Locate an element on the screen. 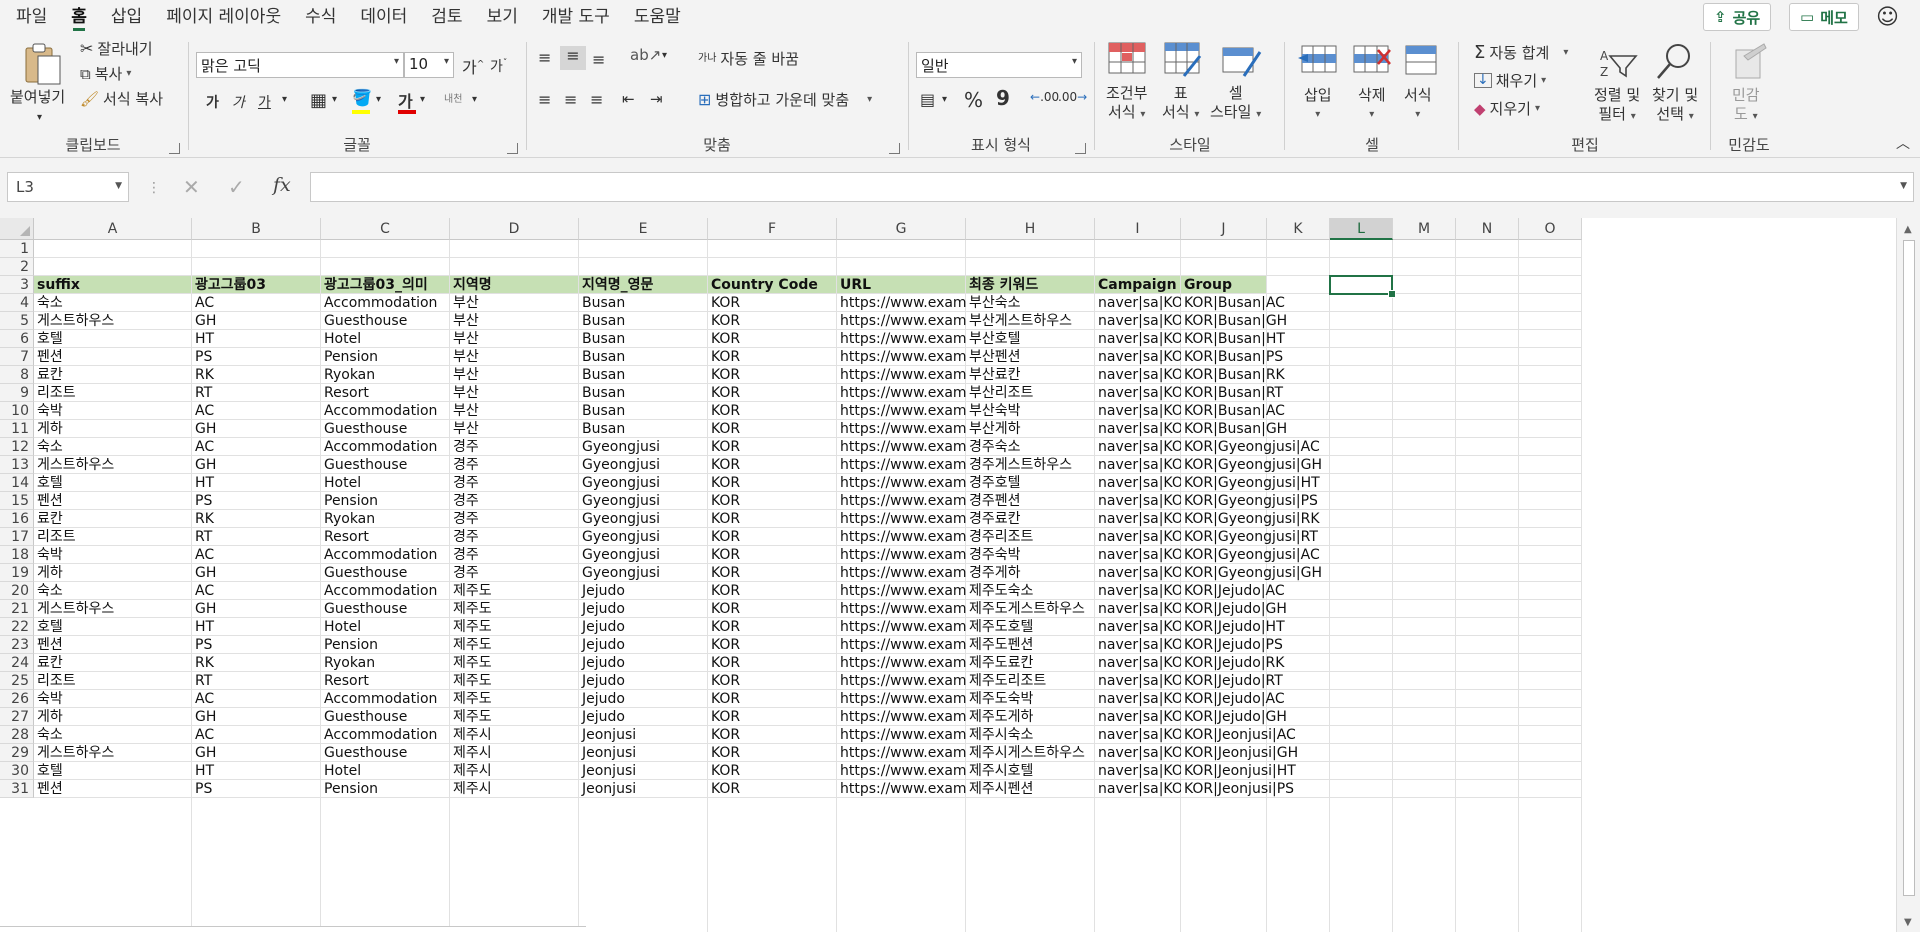  table-cell: 펜션 is located at coordinates (113, 789).